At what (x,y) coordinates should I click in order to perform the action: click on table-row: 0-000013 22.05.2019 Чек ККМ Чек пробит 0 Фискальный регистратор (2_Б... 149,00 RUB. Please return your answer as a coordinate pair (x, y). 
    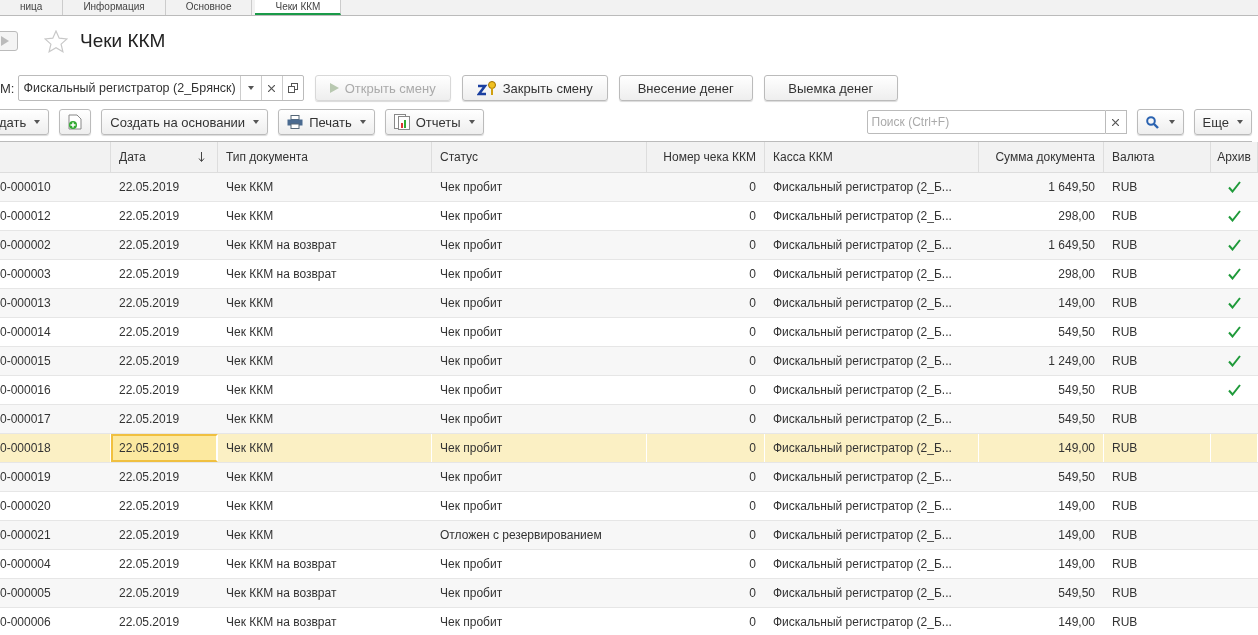
    Looking at the image, I should click on (629, 303).